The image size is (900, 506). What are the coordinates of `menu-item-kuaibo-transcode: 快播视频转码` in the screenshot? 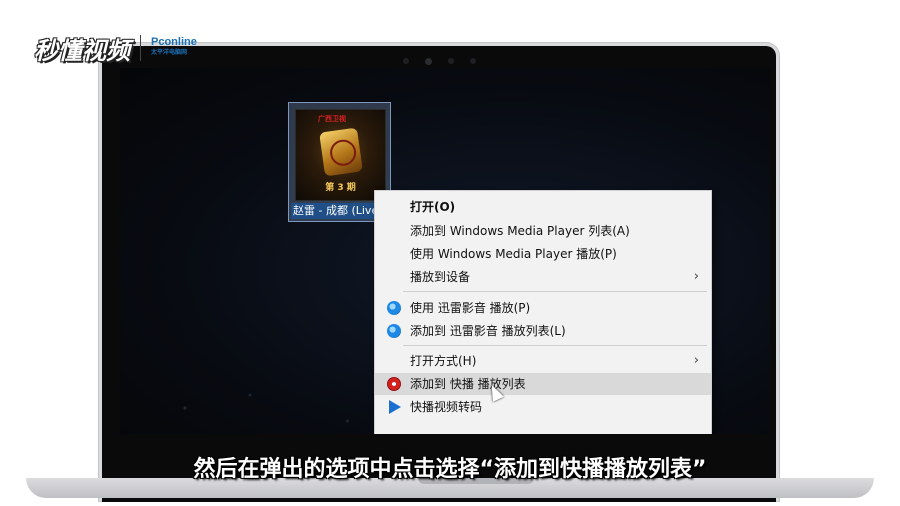 It's located at (543, 407).